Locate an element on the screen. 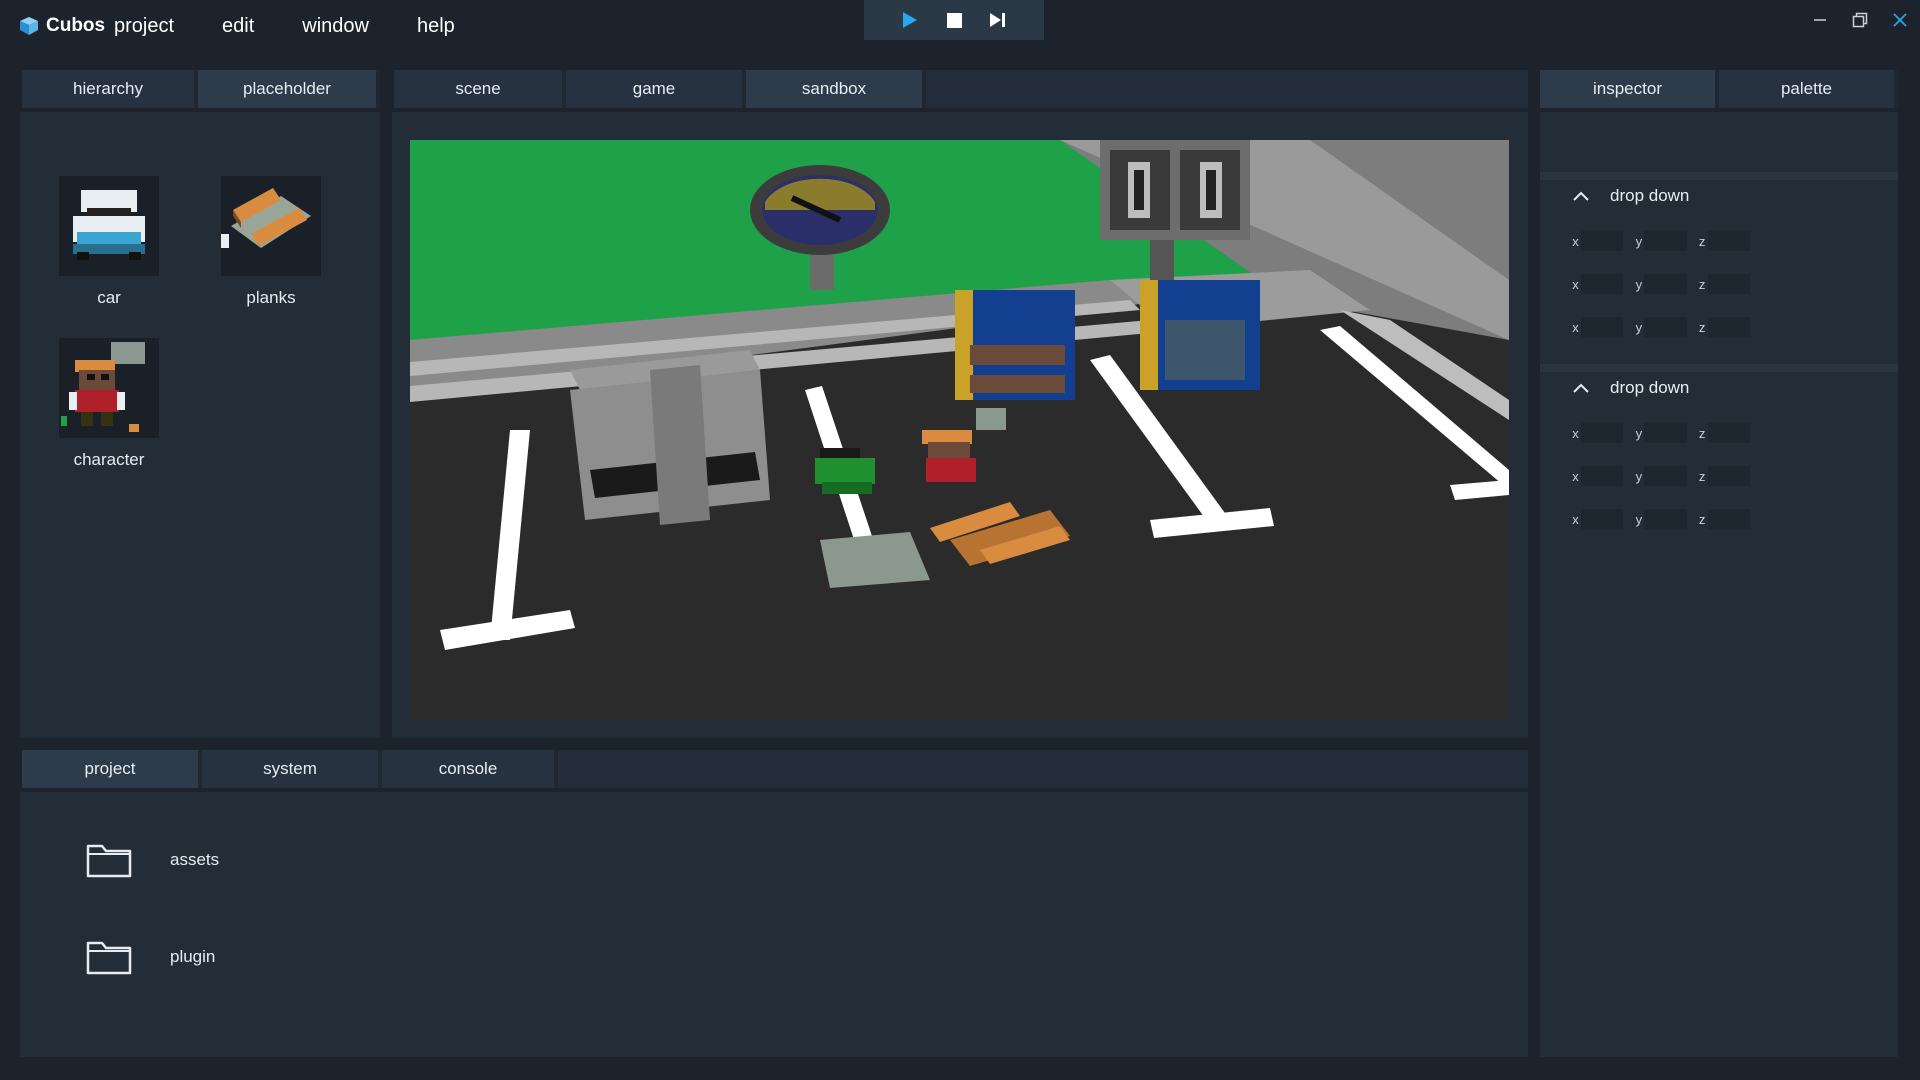 The width and height of the screenshot is (1920, 1080). minimize-icon is located at coordinates (1820, 20).